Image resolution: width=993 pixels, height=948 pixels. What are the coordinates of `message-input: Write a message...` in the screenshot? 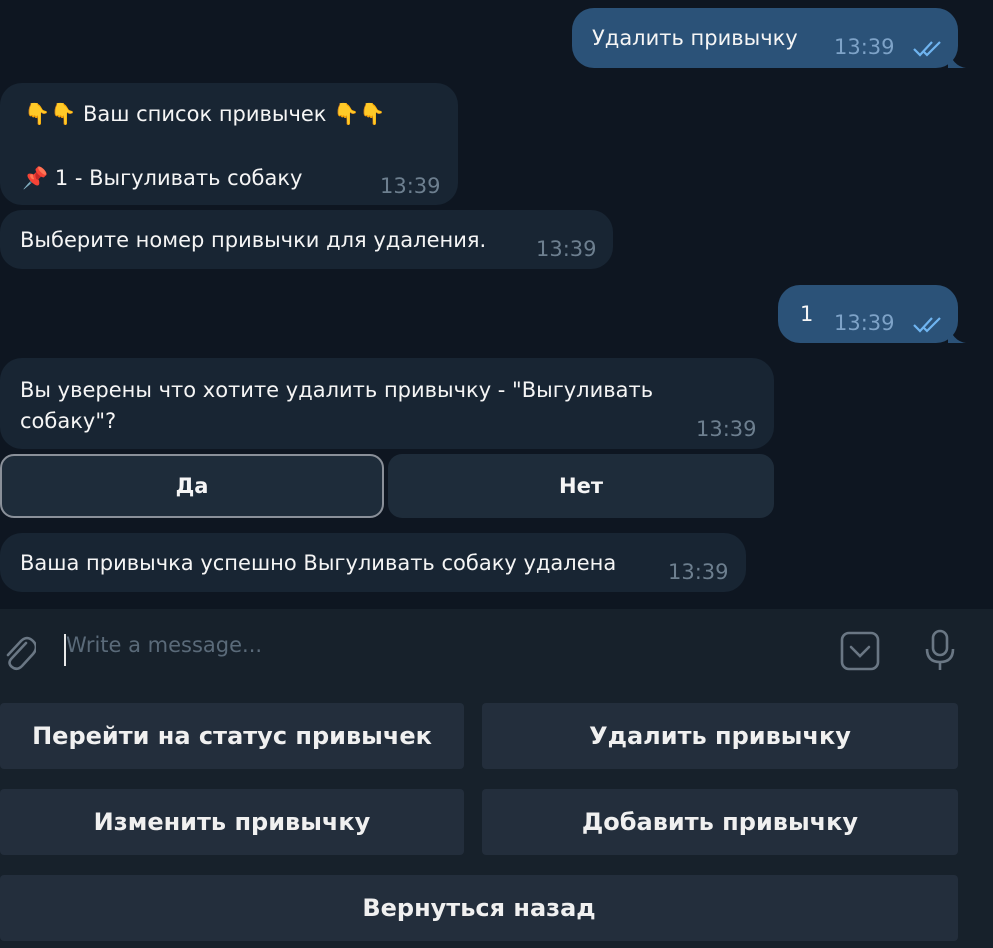 It's located at (164, 645).